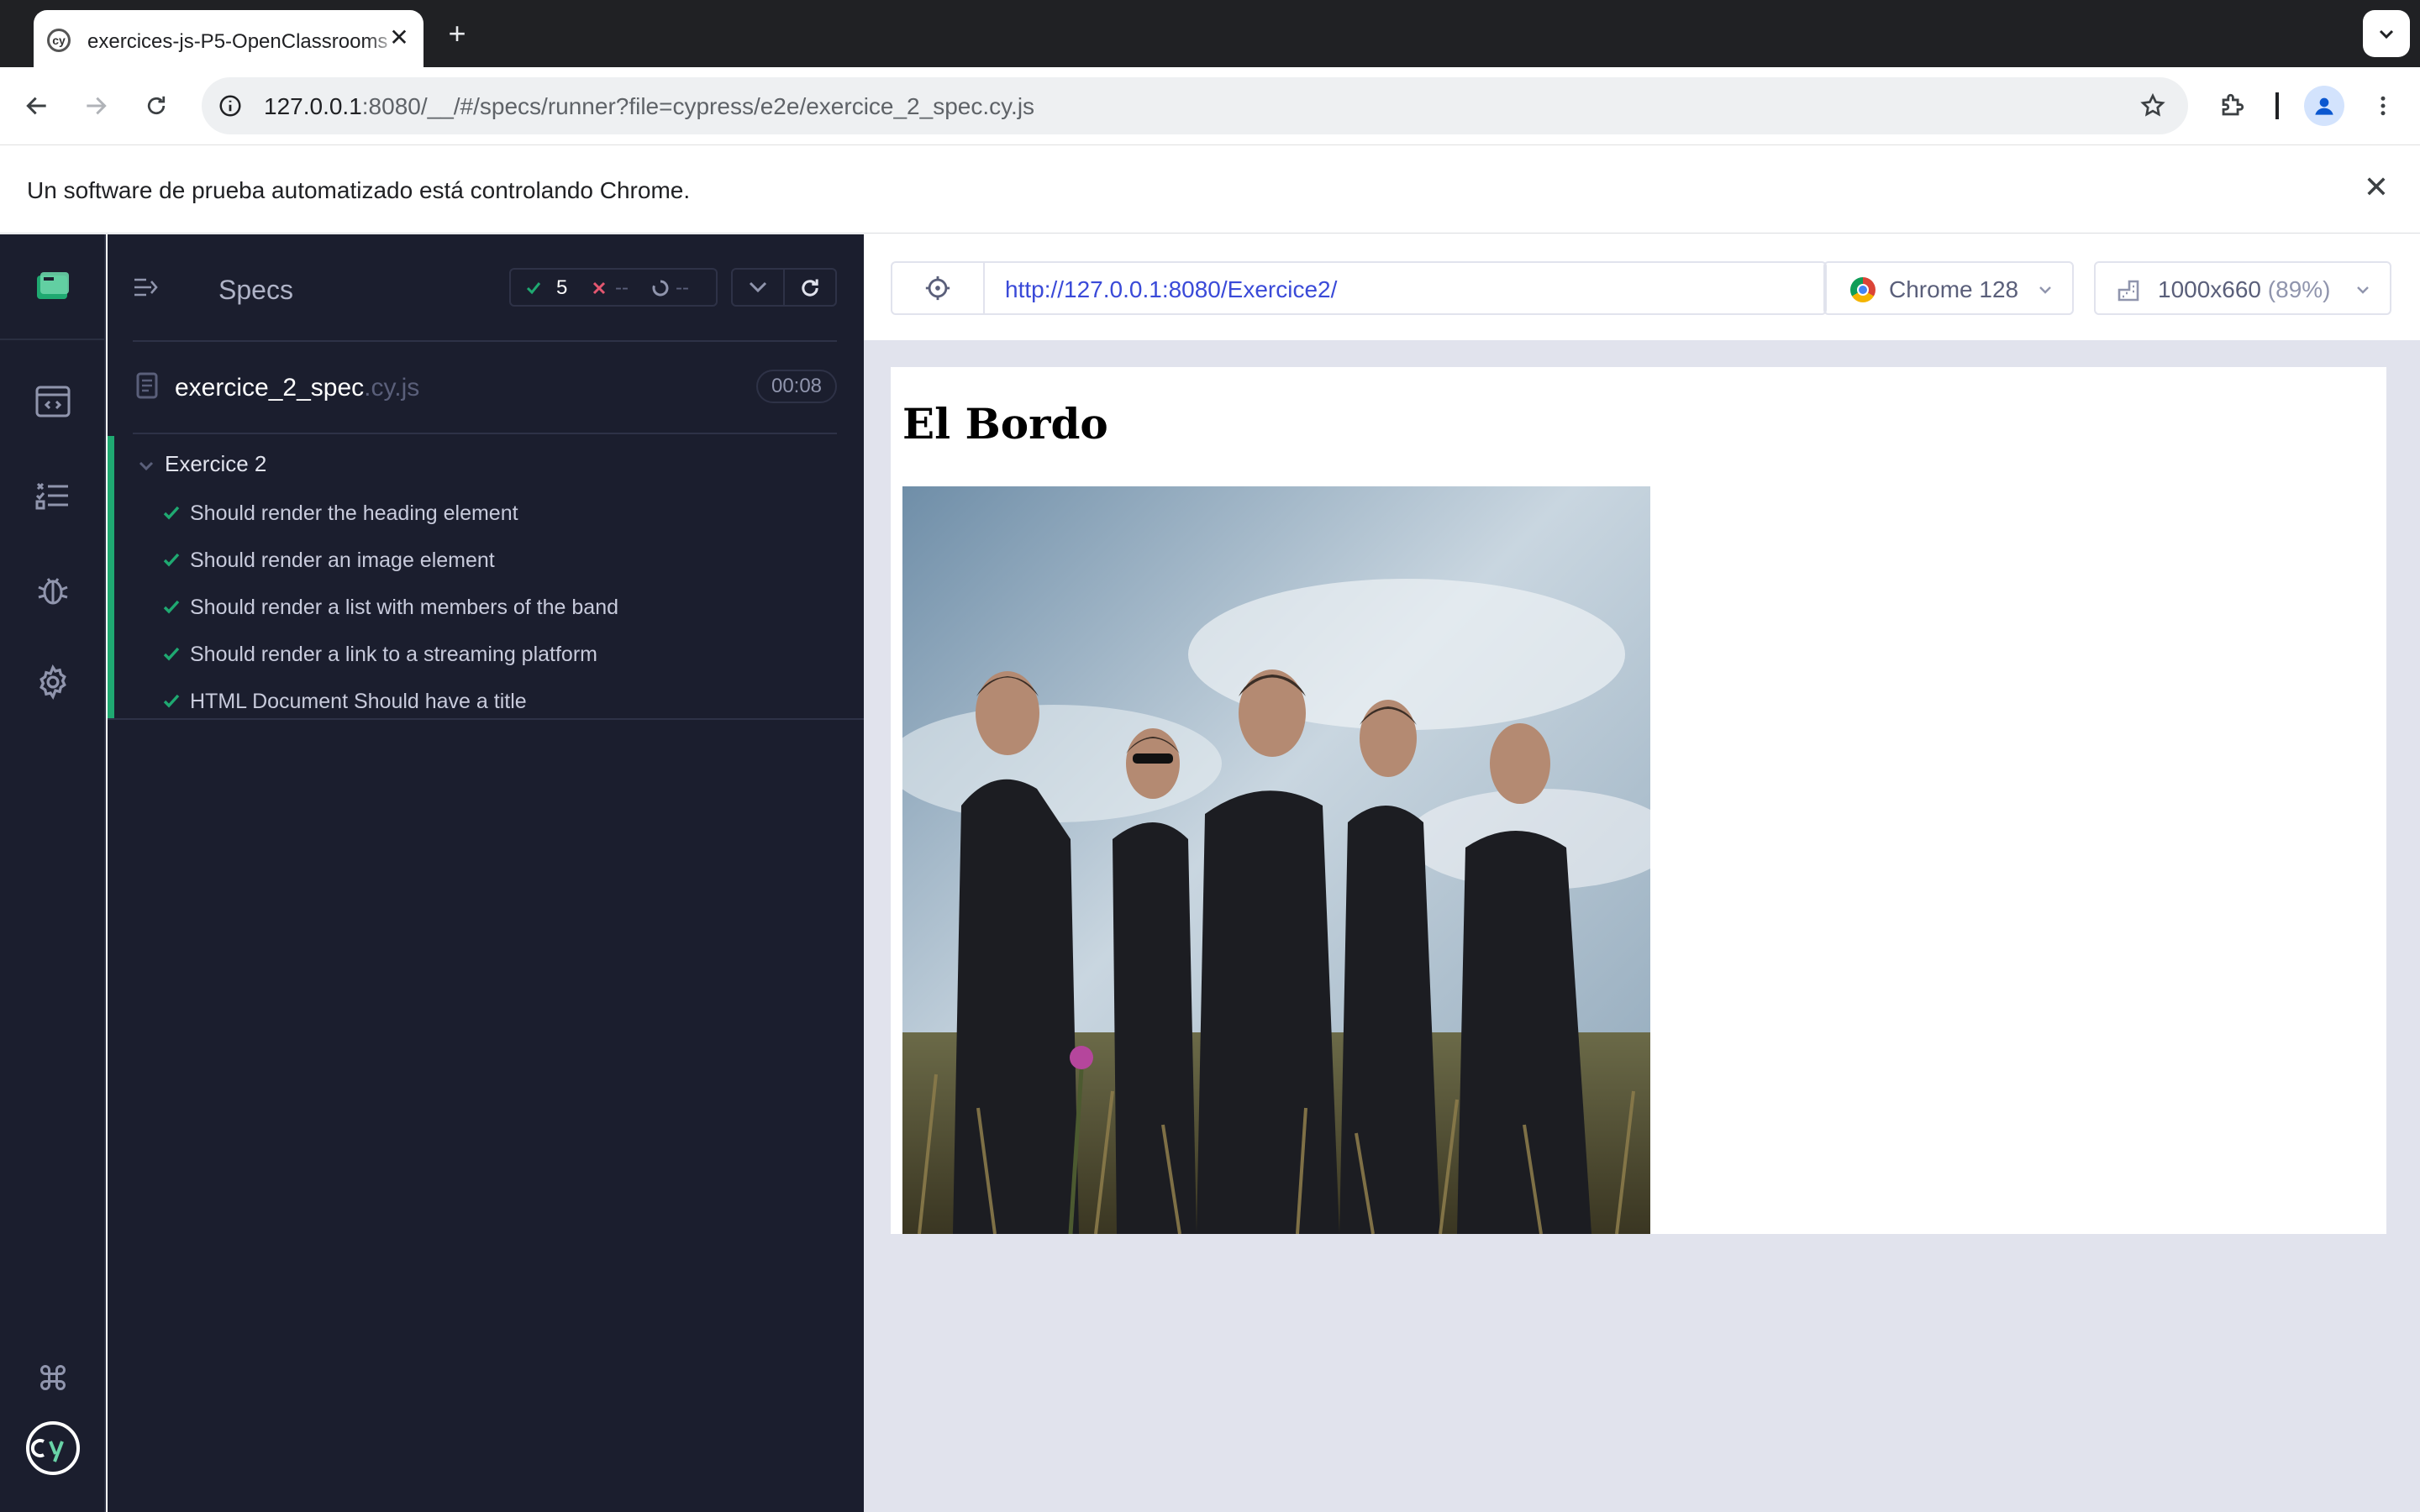  Describe the element at coordinates (2128, 291) in the screenshot. I see `viewport-ruler-icon` at that location.